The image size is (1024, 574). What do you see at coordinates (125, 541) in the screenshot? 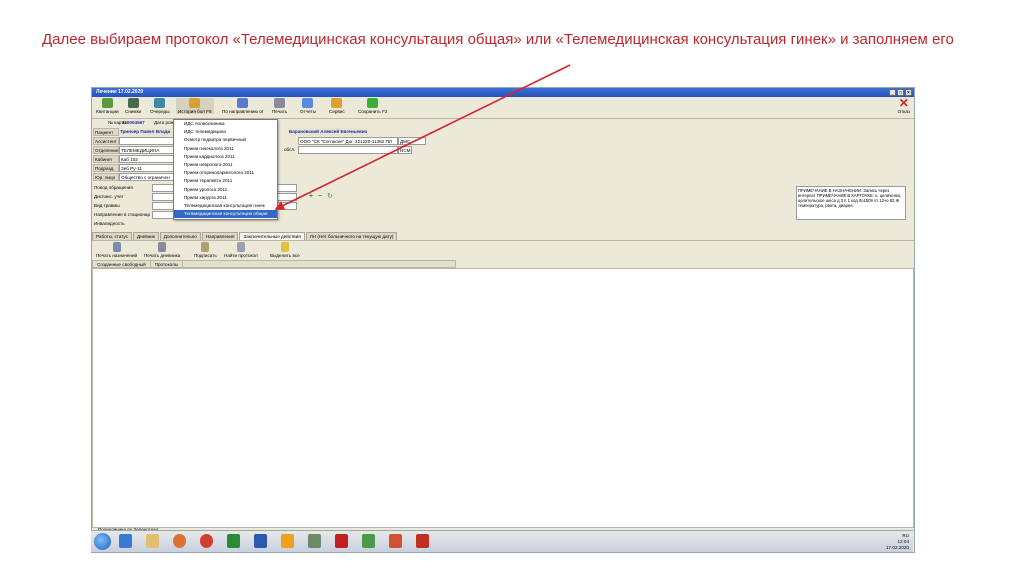
I see `ie-icon` at bounding box center [125, 541].